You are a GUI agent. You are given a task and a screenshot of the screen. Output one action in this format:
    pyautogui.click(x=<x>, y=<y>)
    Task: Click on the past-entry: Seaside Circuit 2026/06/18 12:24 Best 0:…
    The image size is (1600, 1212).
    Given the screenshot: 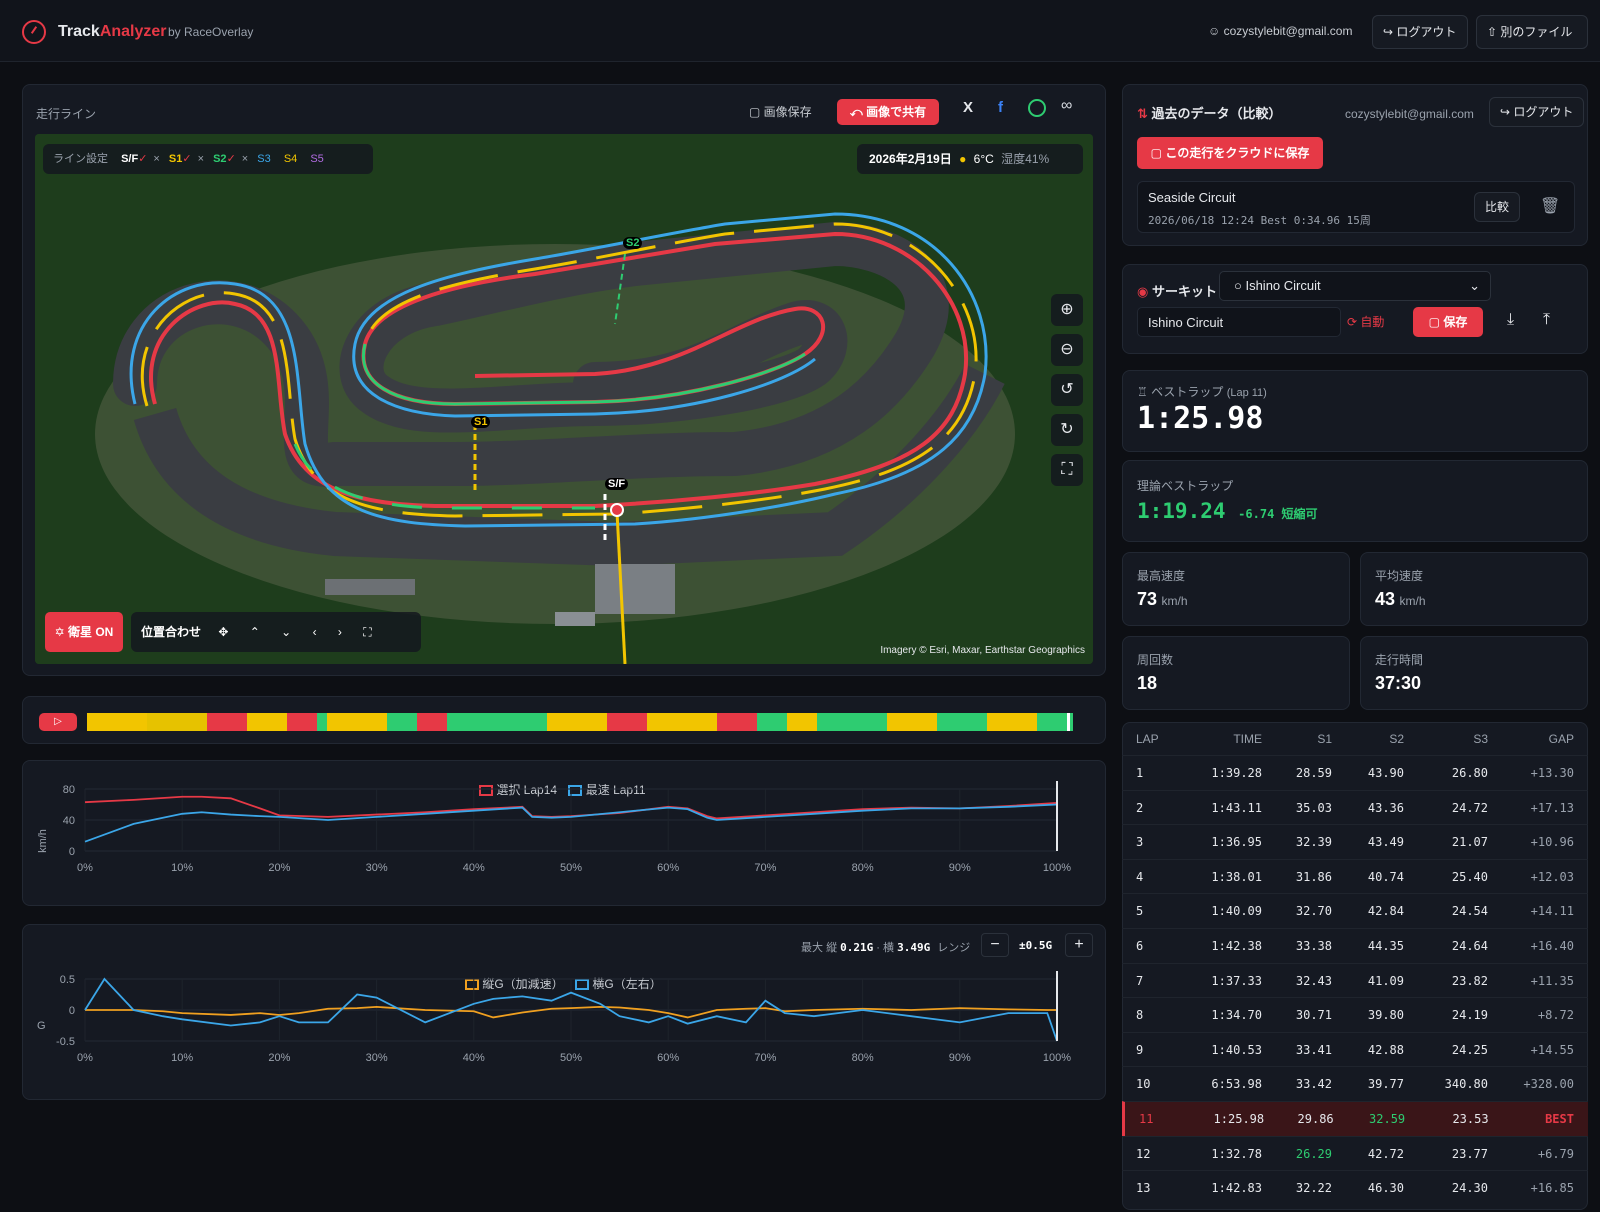 What is the action you would take?
    pyautogui.click(x=1356, y=207)
    